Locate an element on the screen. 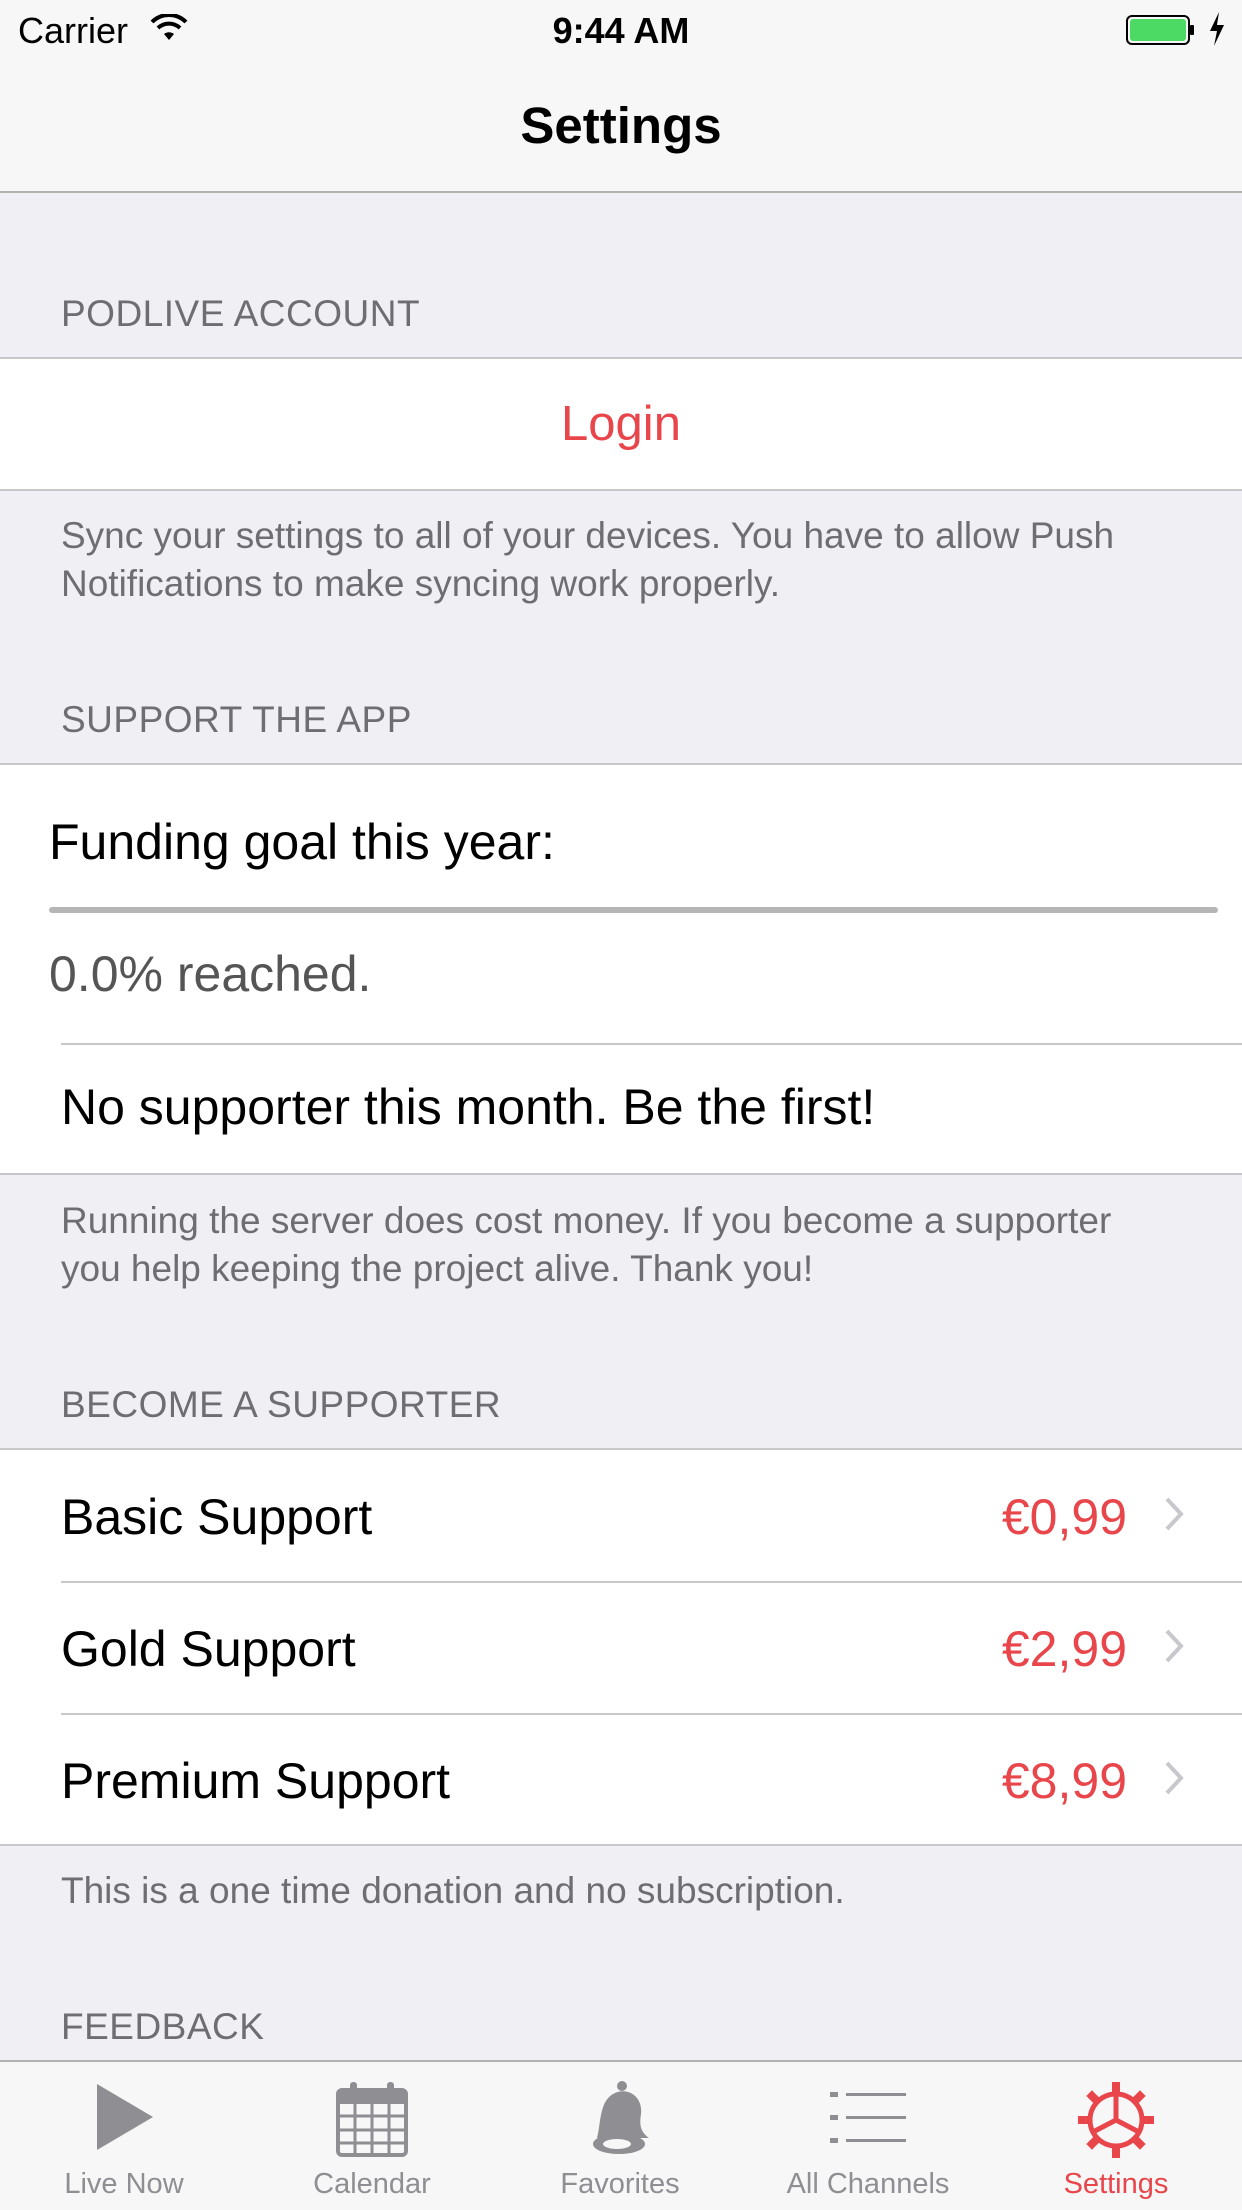 The image size is (1242, 2210). tier-price: €2,99 is located at coordinates (1064, 1649).